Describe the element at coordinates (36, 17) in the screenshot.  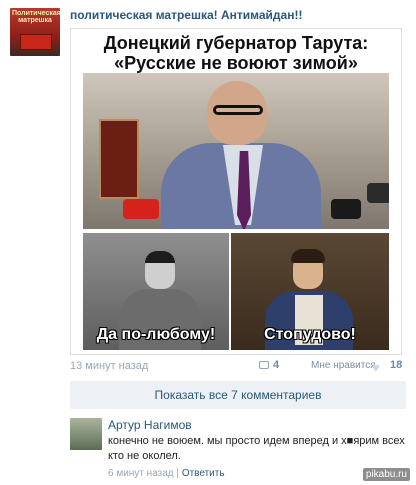
I see `group-avatar-label: Политическая матрешка` at that location.